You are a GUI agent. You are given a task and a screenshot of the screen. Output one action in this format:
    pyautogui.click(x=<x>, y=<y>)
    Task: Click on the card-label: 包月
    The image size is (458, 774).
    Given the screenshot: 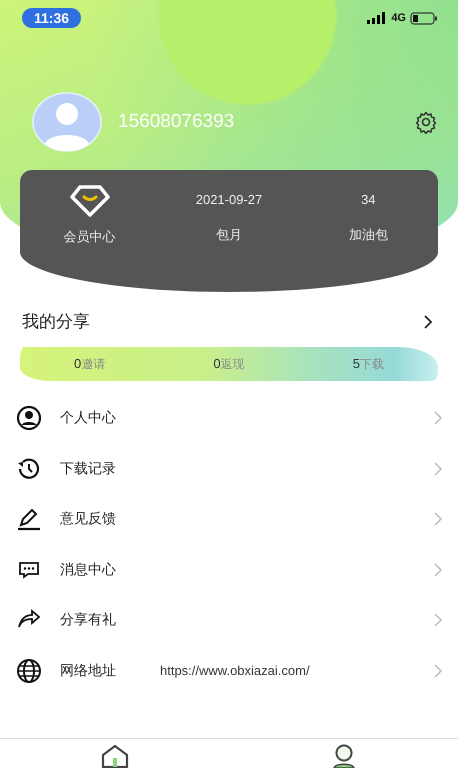 What is the action you would take?
    pyautogui.click(x=229, y=235)
    